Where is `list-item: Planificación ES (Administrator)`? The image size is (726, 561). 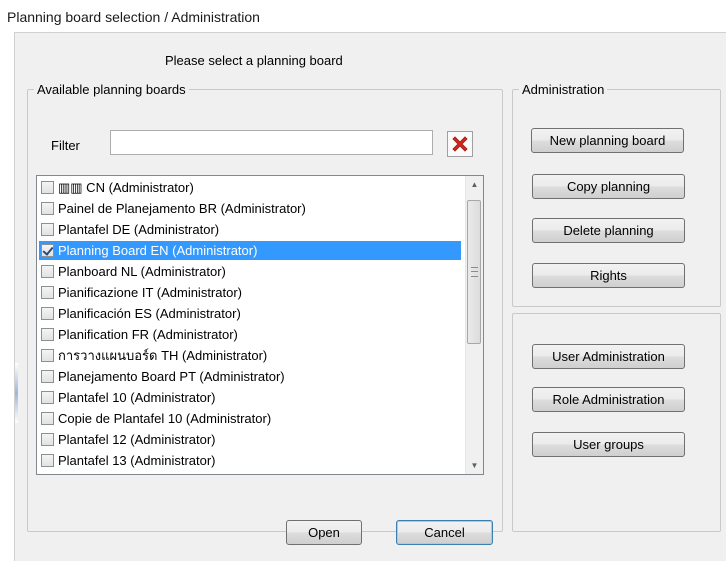
list-item: Planificación ES (Administrator) is located at coordinates (250, 313).